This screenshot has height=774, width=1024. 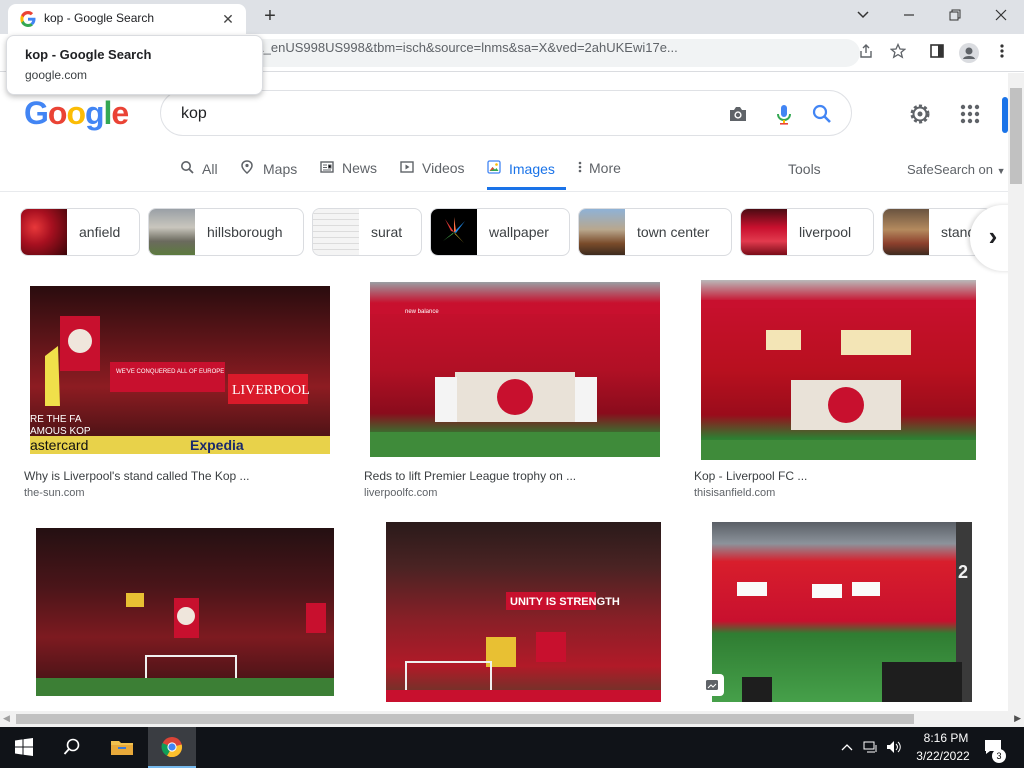 What do you see at coordinates (1002, 53) in the screenshot?
I see `browser-menu-icon` at bounding box center [1002, 53].